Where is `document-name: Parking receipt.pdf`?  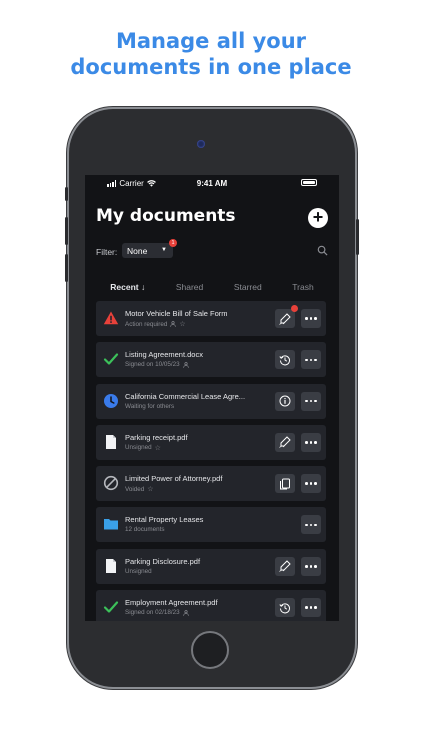
document-name: Parking receipt.pdf is located at coordinates (156, 437).